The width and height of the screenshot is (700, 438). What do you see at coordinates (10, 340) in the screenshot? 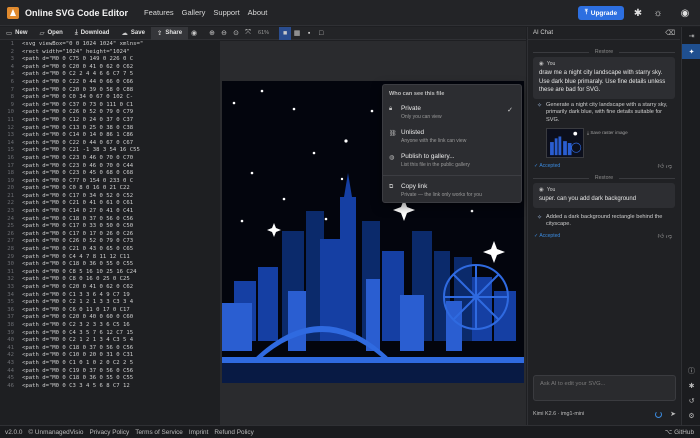
I see `line-number: 40` at bounding box center [10, 340].